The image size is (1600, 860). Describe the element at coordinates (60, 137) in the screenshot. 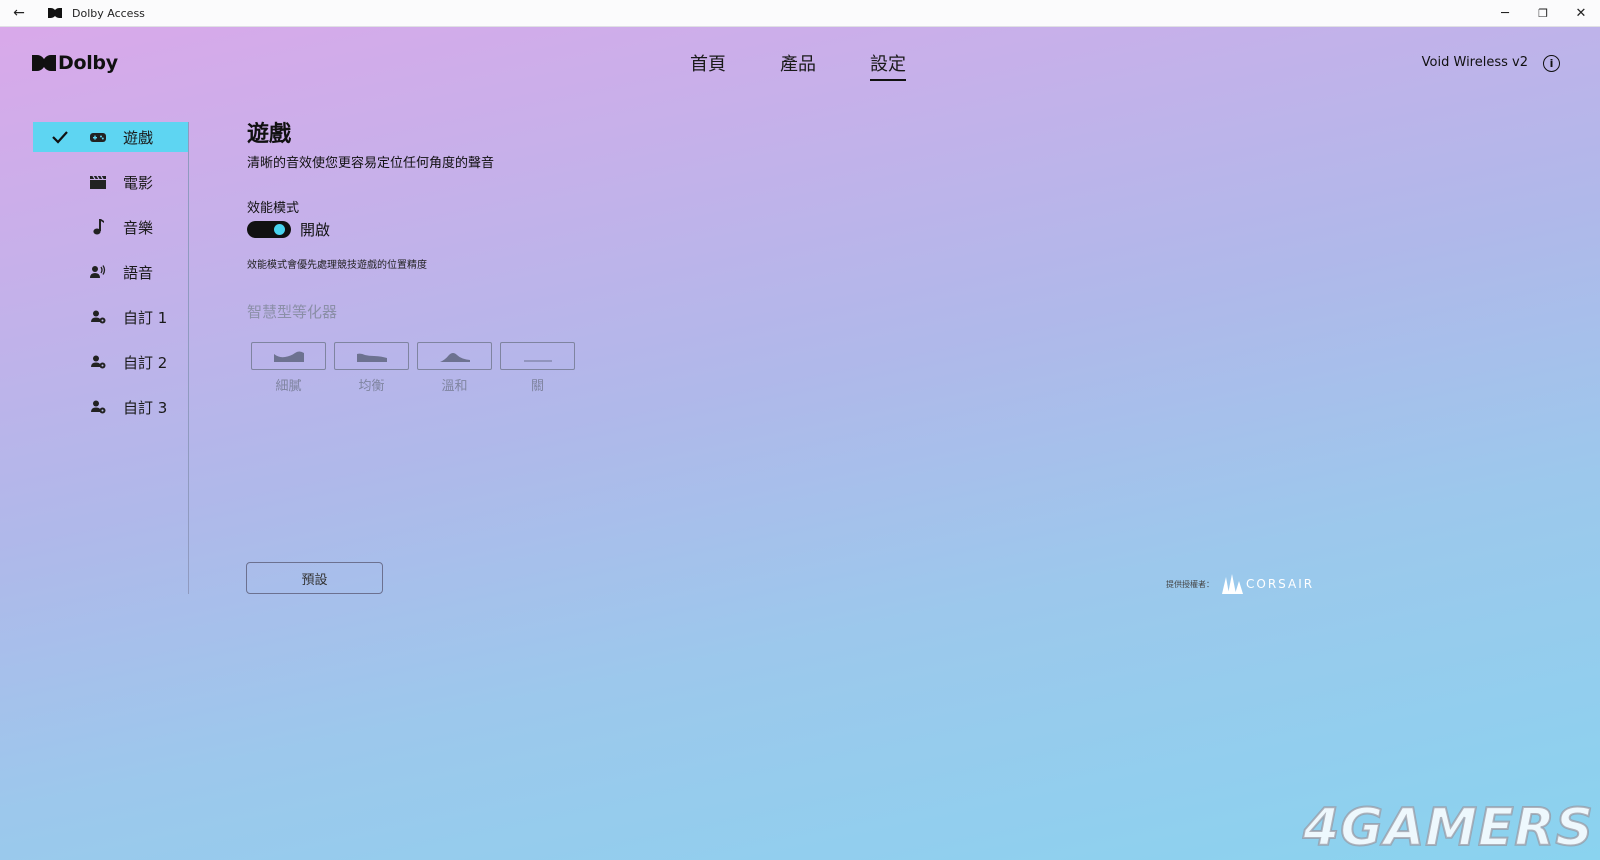

I see `checkmark-icon` at that location.